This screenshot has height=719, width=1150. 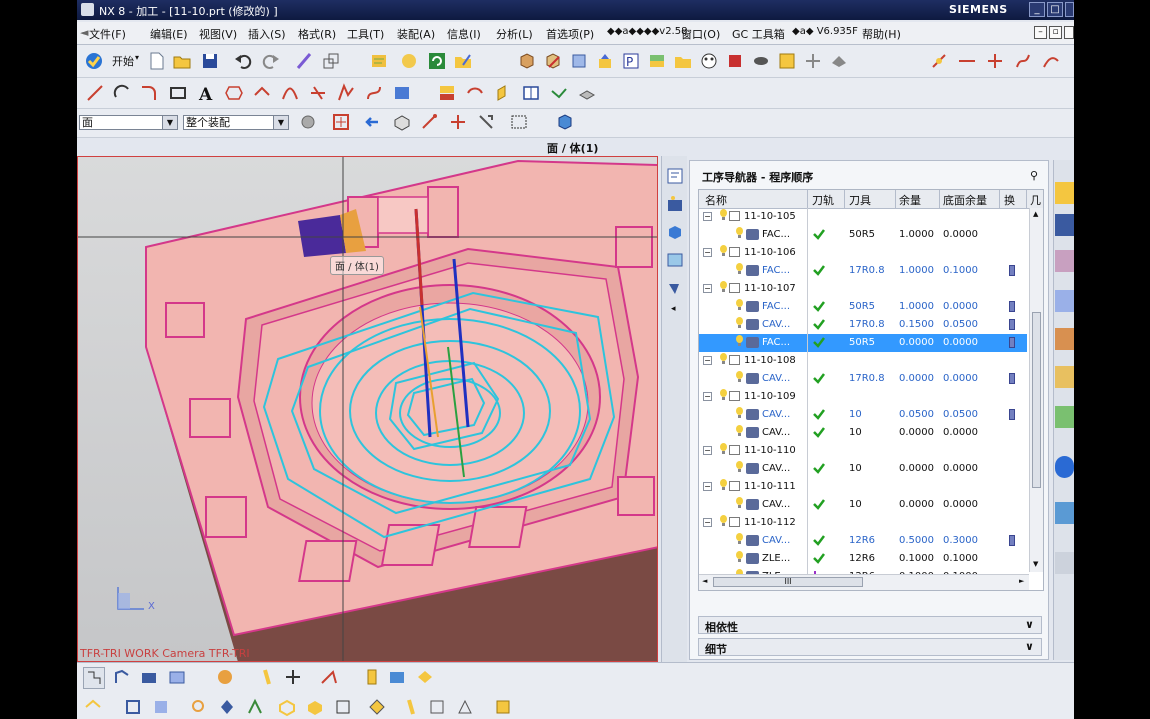 I want to click on vertical-scroll-thumb, so click(x=1036, y=400).